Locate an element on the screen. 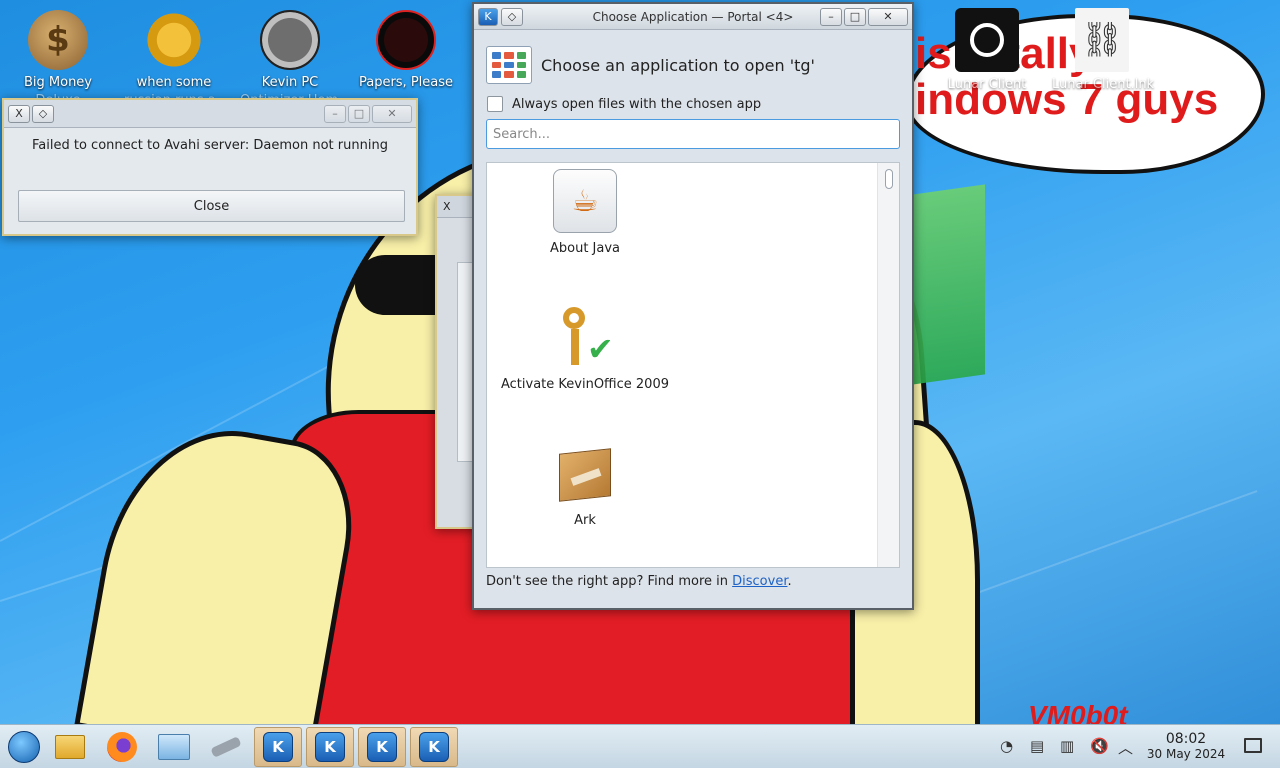  app-item-activate-kevinoffice: ✔ Activate KevinOffice 2009 is located at coordinates (585, 348).